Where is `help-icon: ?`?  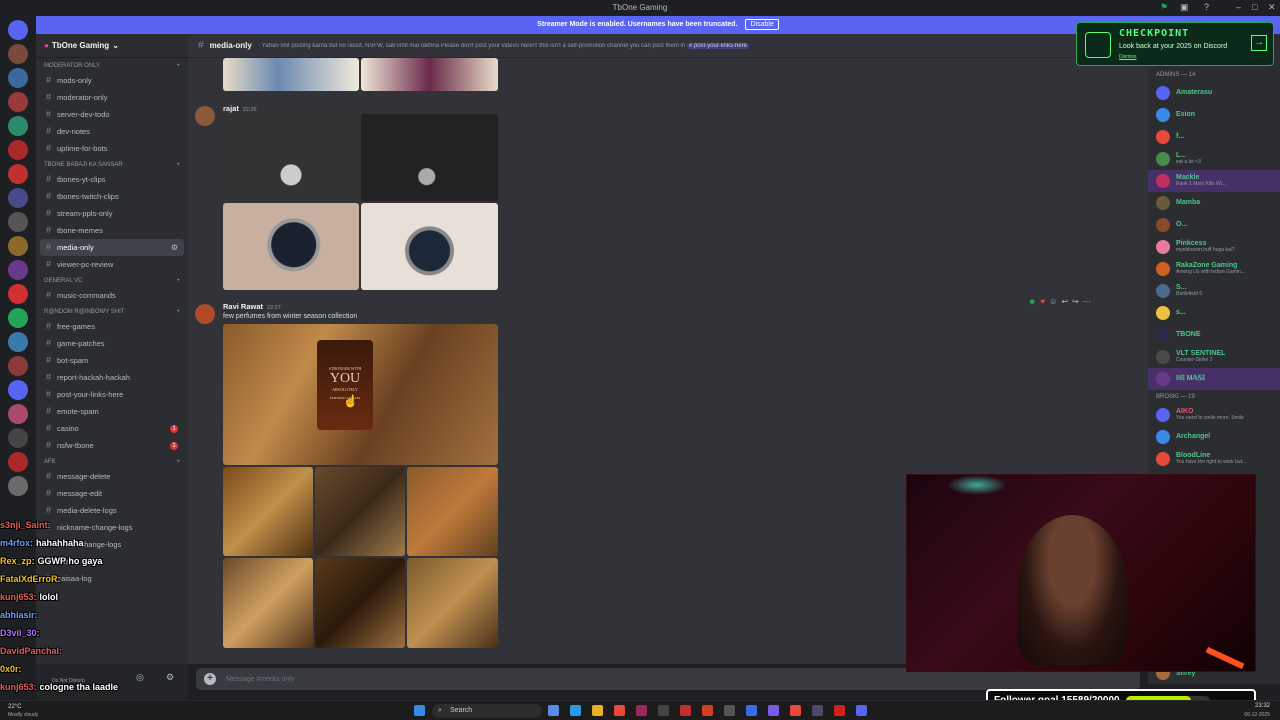
help-icon: ? is located at coordinates (1206, 7).